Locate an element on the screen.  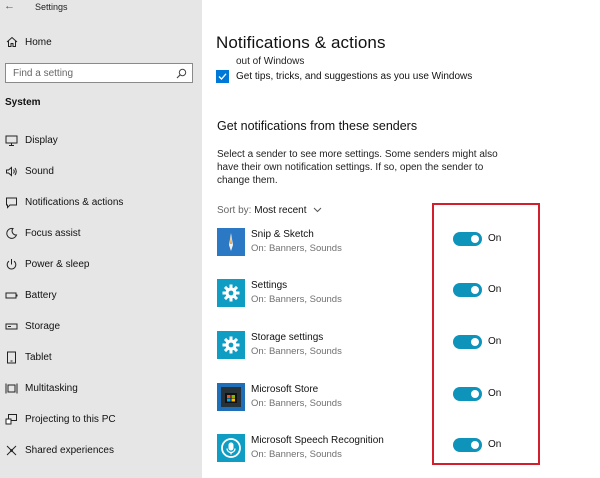
sidebar-item-label: Focus assist is located at coordinates (53, 233).